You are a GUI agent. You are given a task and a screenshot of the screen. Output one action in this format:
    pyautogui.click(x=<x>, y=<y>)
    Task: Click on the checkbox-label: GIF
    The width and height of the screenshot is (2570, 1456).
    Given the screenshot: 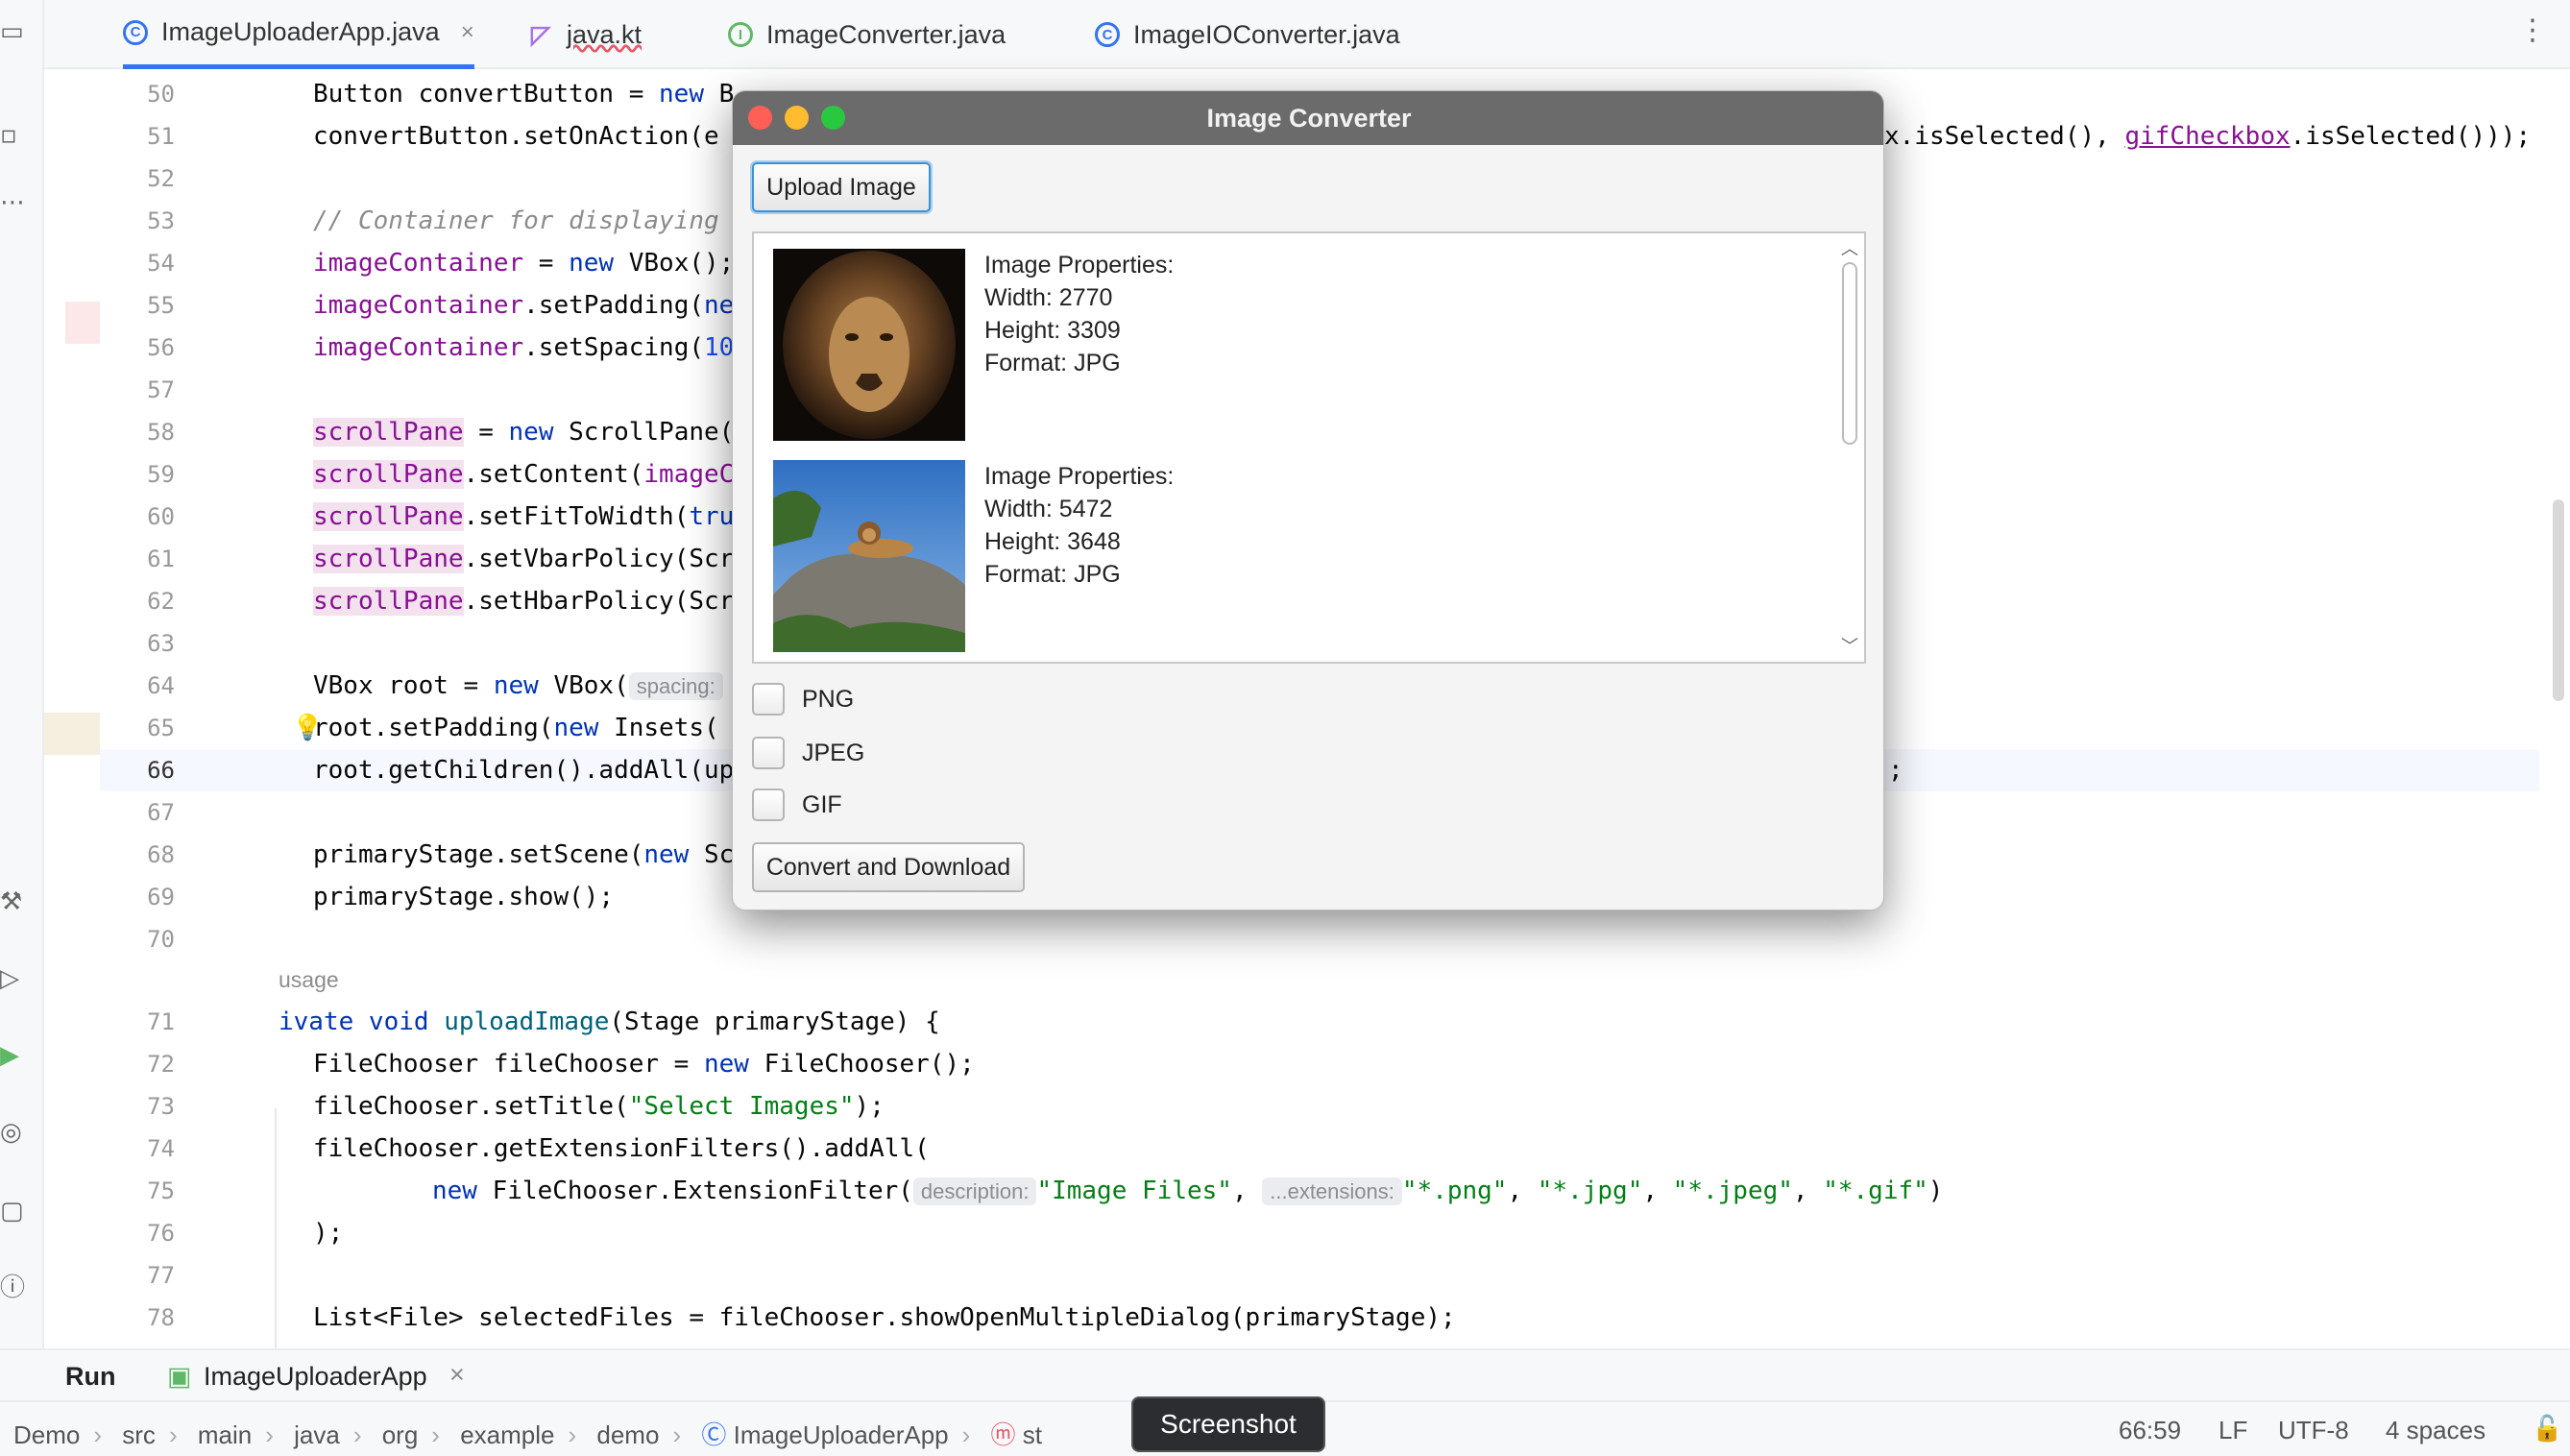 What is the action you would take?
    pyautogui.click(x=822, y=804)
    